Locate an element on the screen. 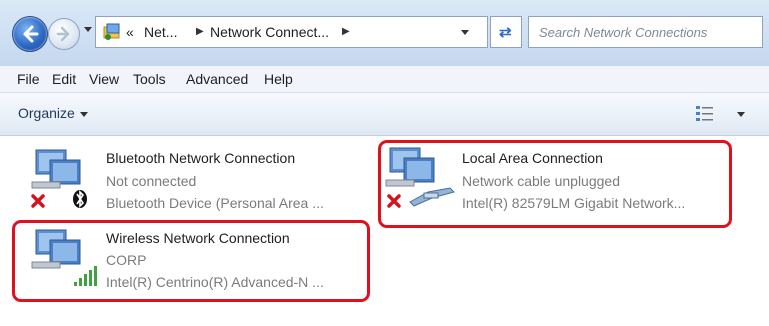 Image resolution: width=769 pixels, height=326 pixels. recent-pages-dropdown is located at coordinates (88, 29).